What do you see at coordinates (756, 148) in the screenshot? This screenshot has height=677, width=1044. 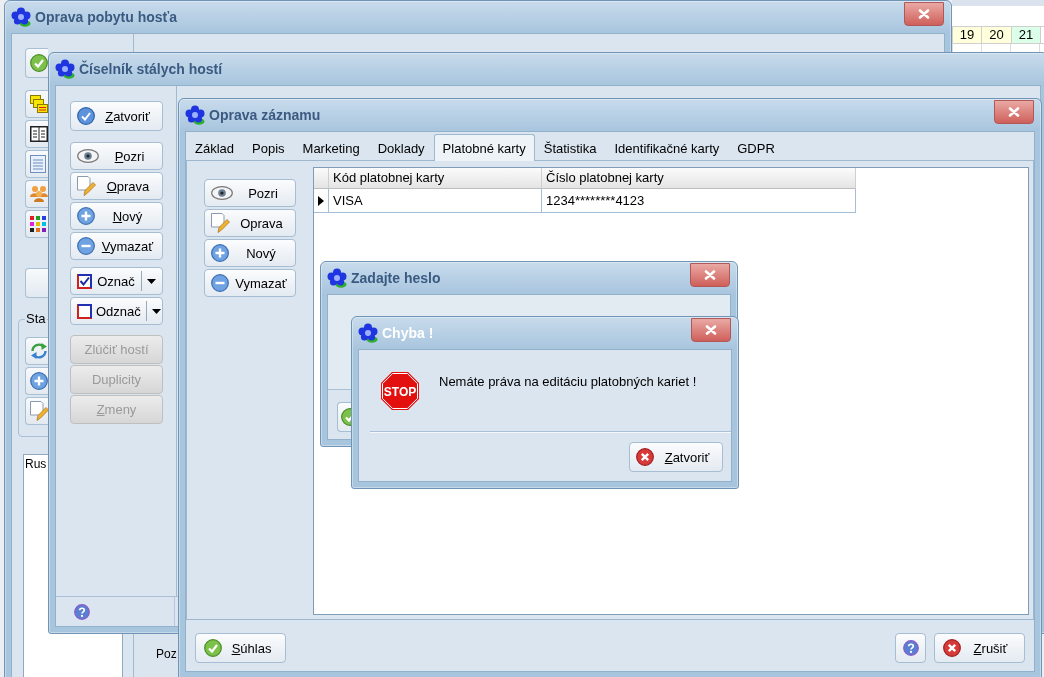 I see `tab: GDPR` at bounding box center [756, 148].